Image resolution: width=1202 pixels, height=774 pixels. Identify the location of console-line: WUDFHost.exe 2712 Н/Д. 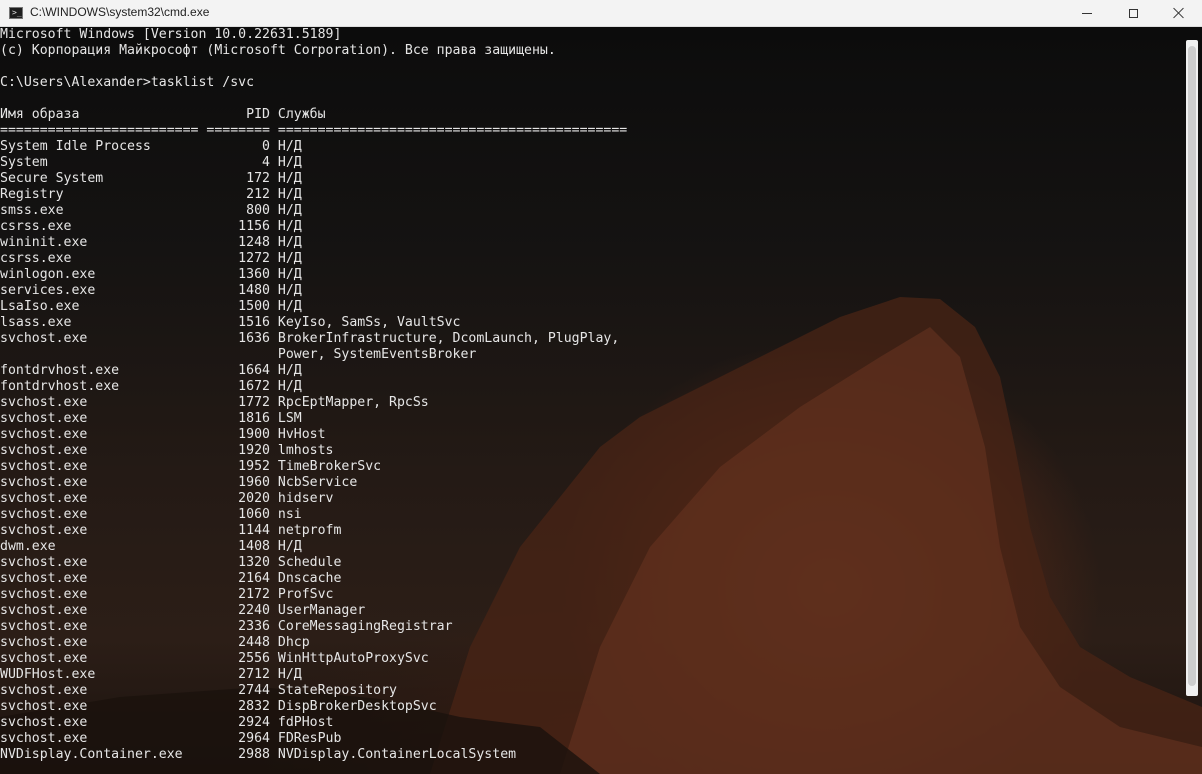
(151, 674).